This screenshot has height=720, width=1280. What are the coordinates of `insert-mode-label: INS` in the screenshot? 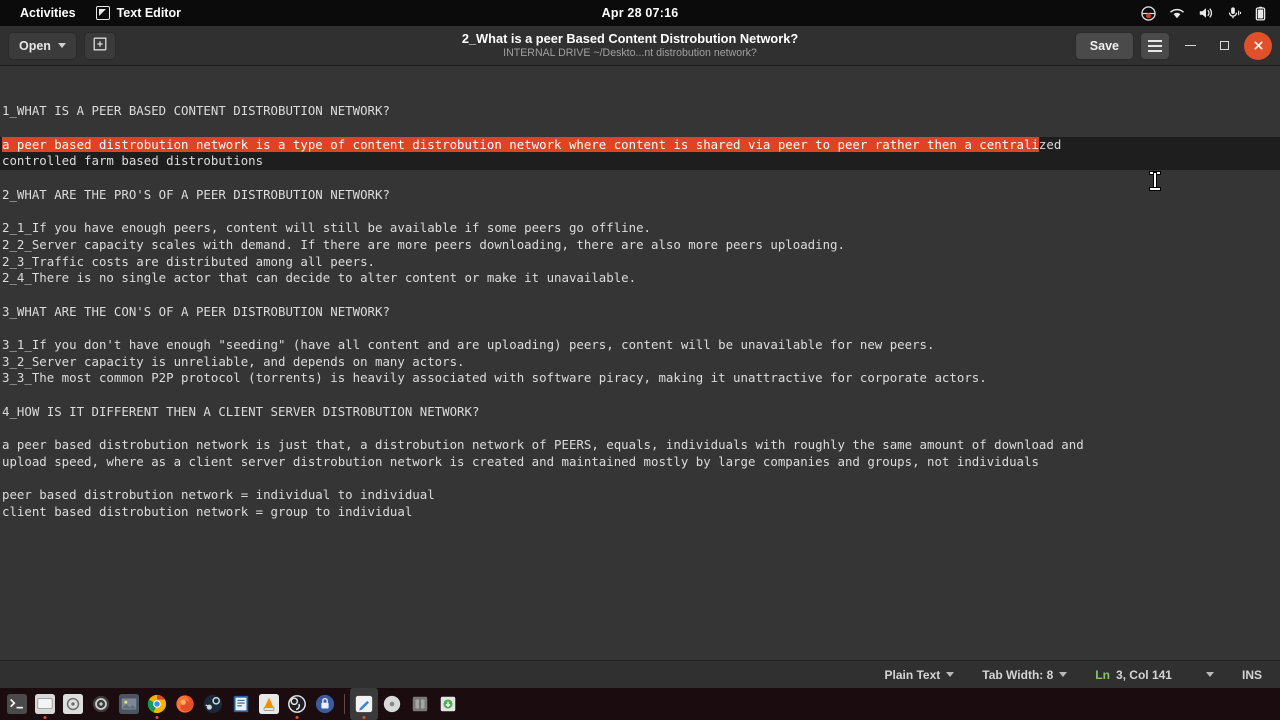 It's located at (1251, 674).